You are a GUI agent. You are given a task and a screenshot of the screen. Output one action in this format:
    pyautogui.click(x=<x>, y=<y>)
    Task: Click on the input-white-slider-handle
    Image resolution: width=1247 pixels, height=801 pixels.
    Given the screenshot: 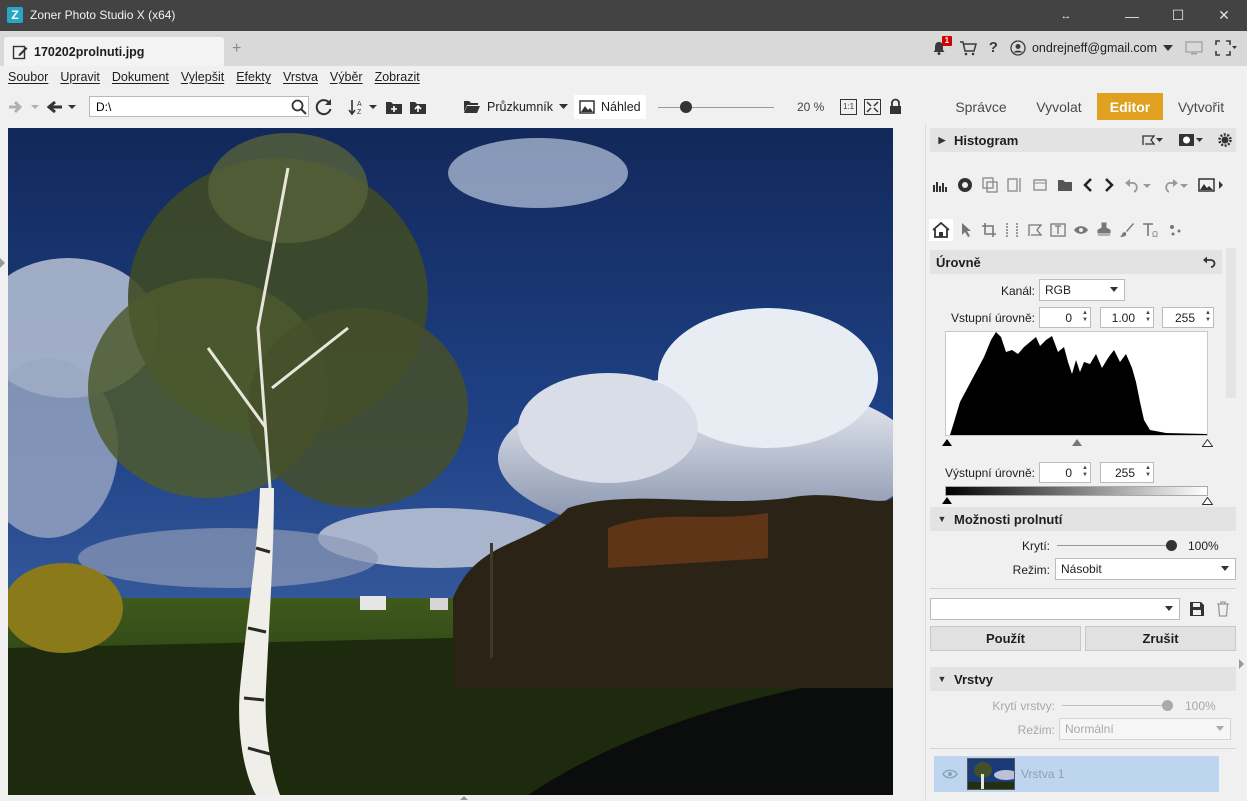 What is the action you would take?
    pyautogui.click(x=1207, y=443)
    